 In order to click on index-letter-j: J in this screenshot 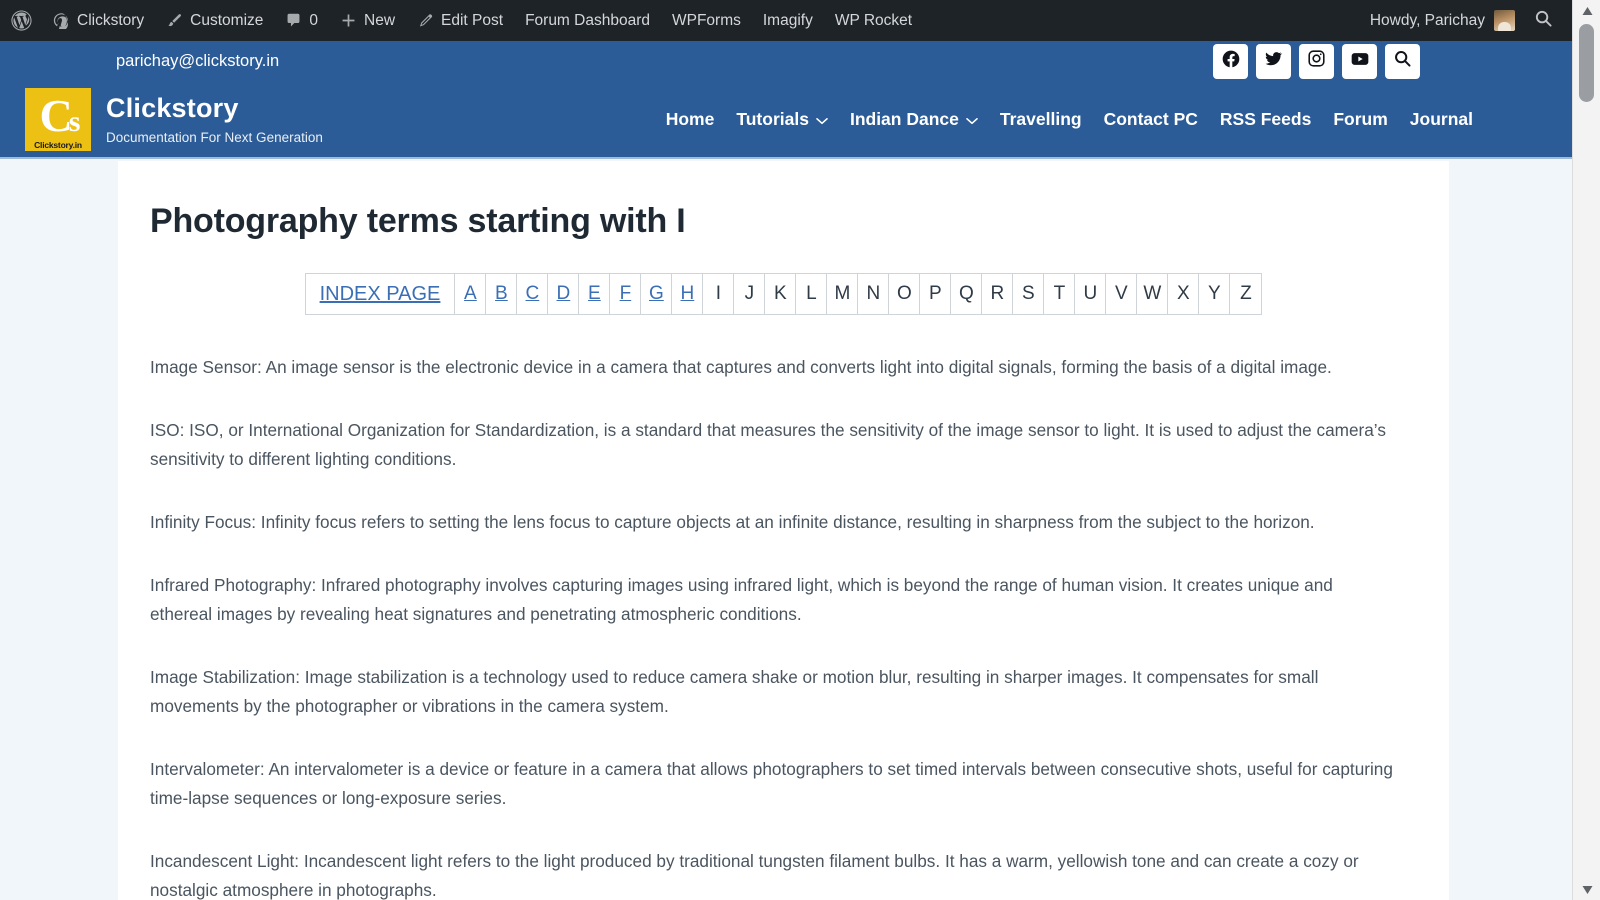, I will do `click(750, 294)`.